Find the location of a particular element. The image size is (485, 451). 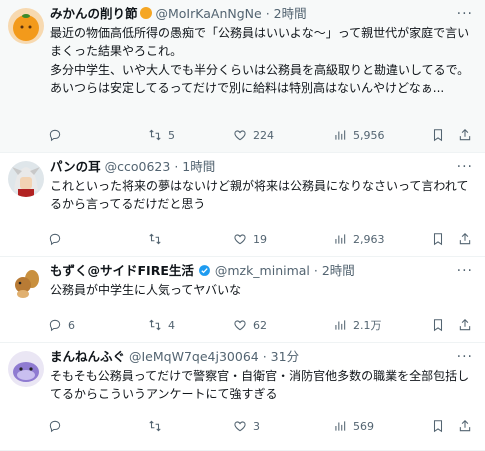

orange-emoji-icon is located at coordinates (145, 13).